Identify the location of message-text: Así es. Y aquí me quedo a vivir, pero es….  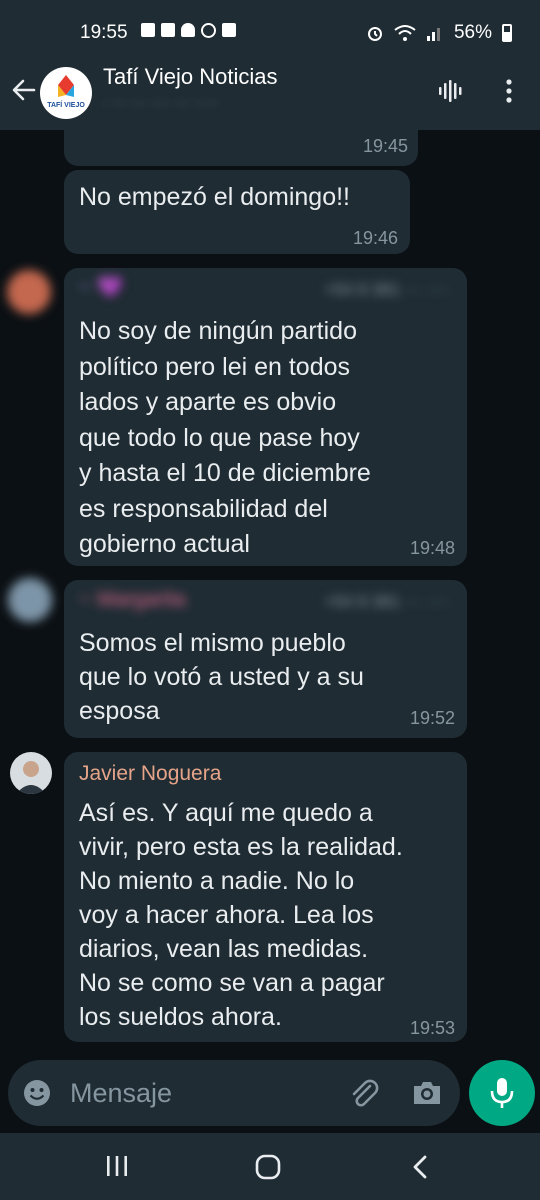
(241, 915).